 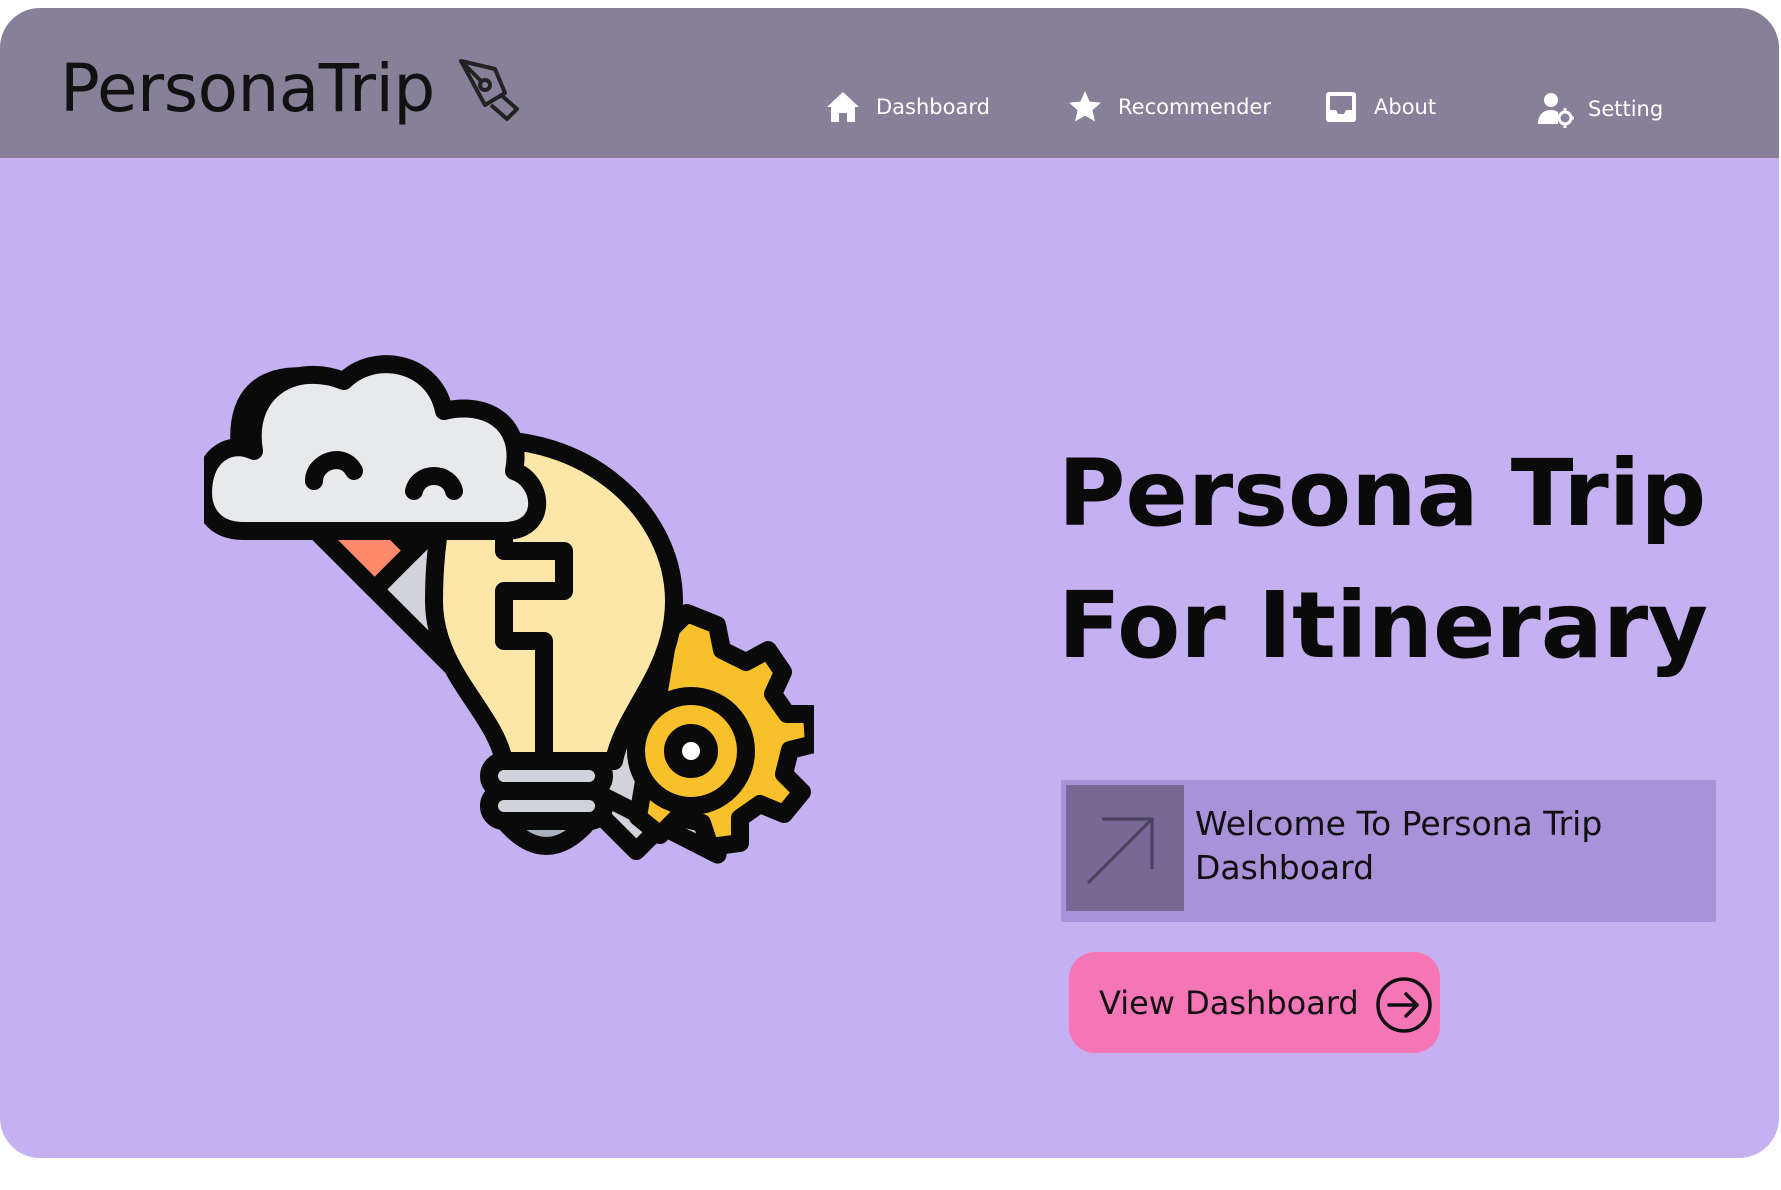 What do you see at coordinates (1120, 851) in the screenshot?
I see `arrow-up-right-icon` at bounding box center [1120, 851].